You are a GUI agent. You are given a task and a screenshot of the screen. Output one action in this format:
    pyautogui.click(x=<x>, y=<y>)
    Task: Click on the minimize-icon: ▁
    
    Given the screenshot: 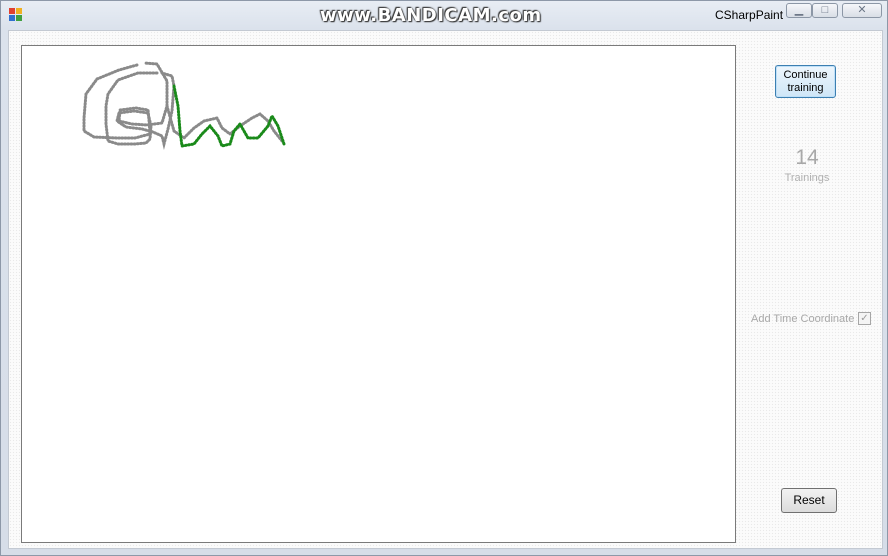 What is the action you would take?
    pyautogui.click(x=799, y=10)
    